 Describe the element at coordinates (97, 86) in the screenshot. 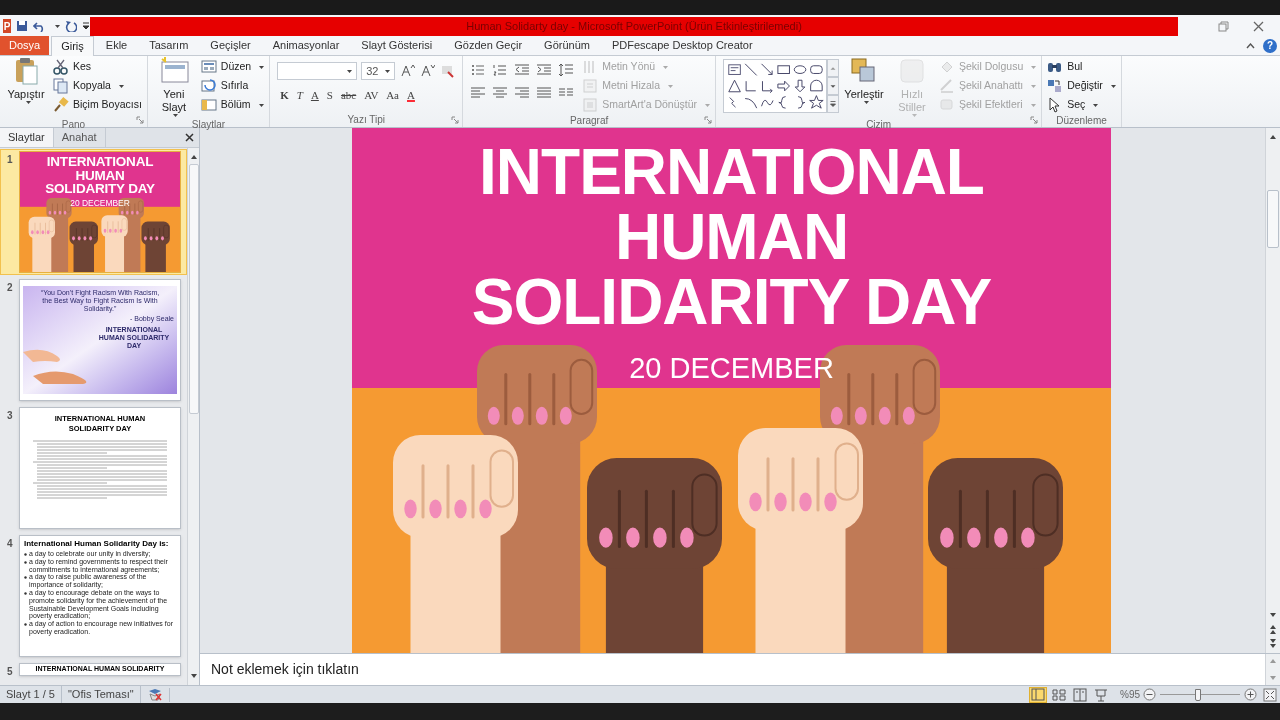

I see `ribbon-button: Kopyala` at that location.